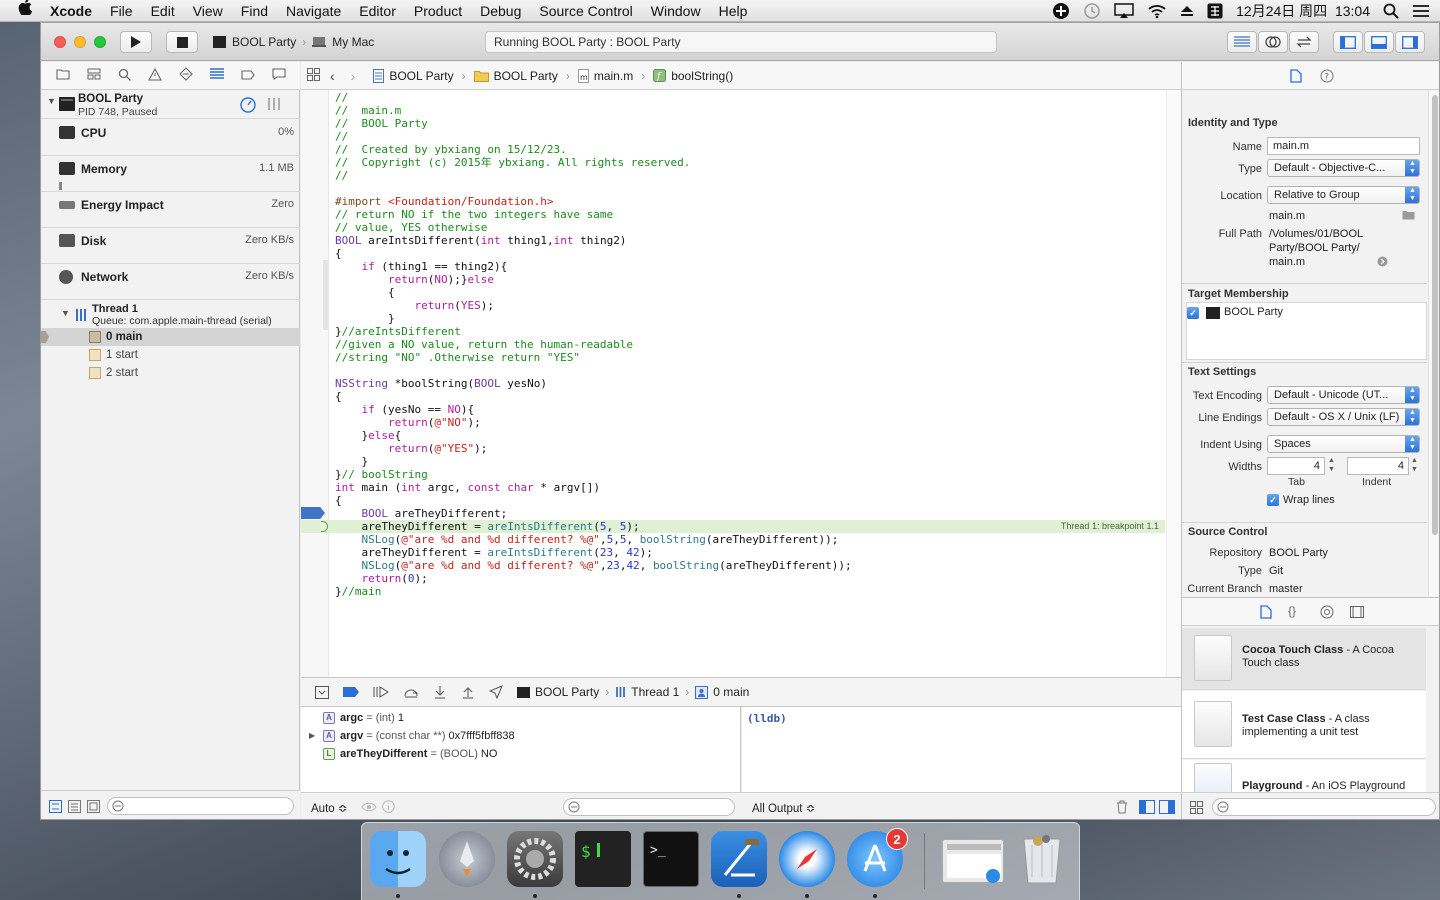 This screenshot has height=900, width=1440. What do you see at coordinates (1193, 313) in the screenshot?
I see `target-checkbox: ✓` at bounding box center [1193, 313].